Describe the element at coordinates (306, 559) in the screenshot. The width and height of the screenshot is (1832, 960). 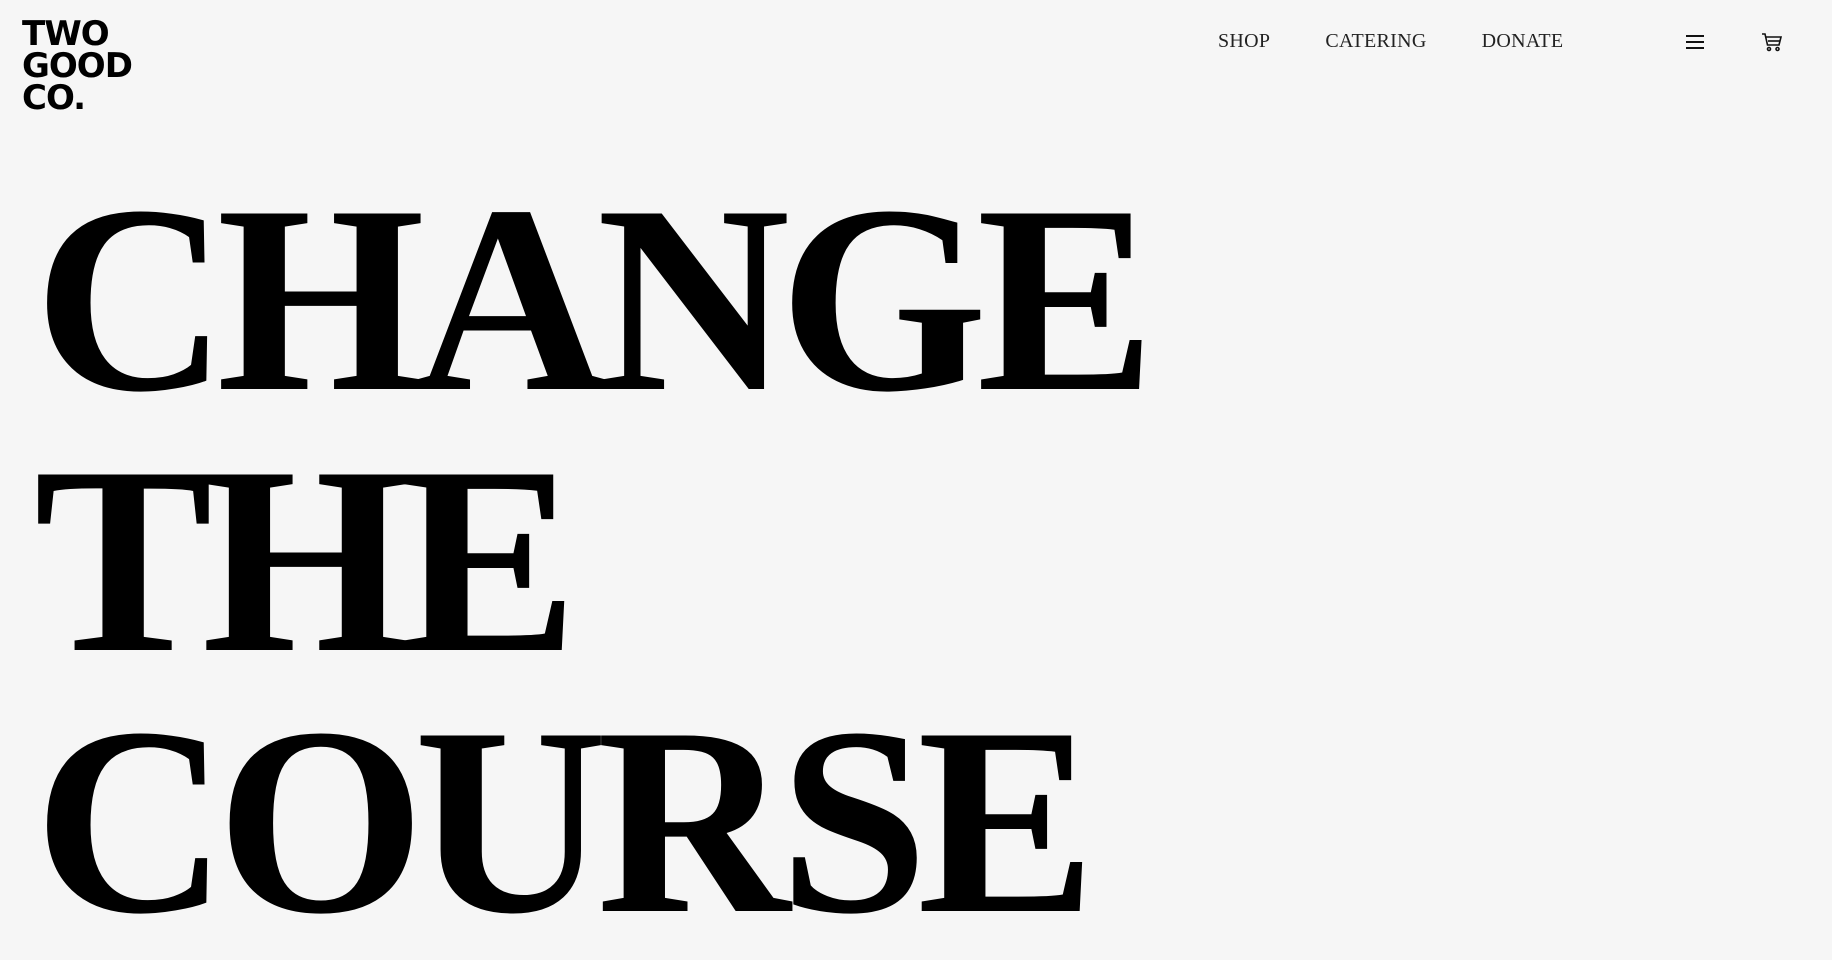
I see `hero-line: THE` at that location.